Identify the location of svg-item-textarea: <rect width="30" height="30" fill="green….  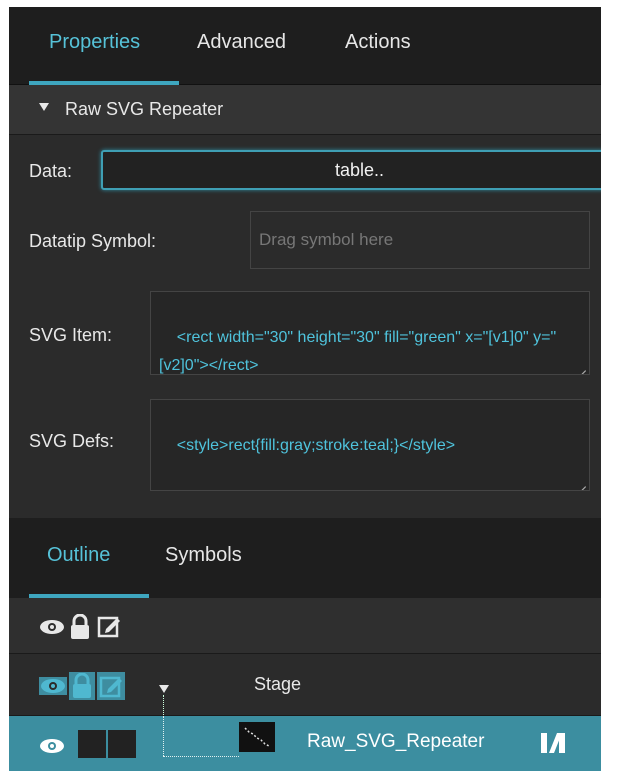
(370, 333).